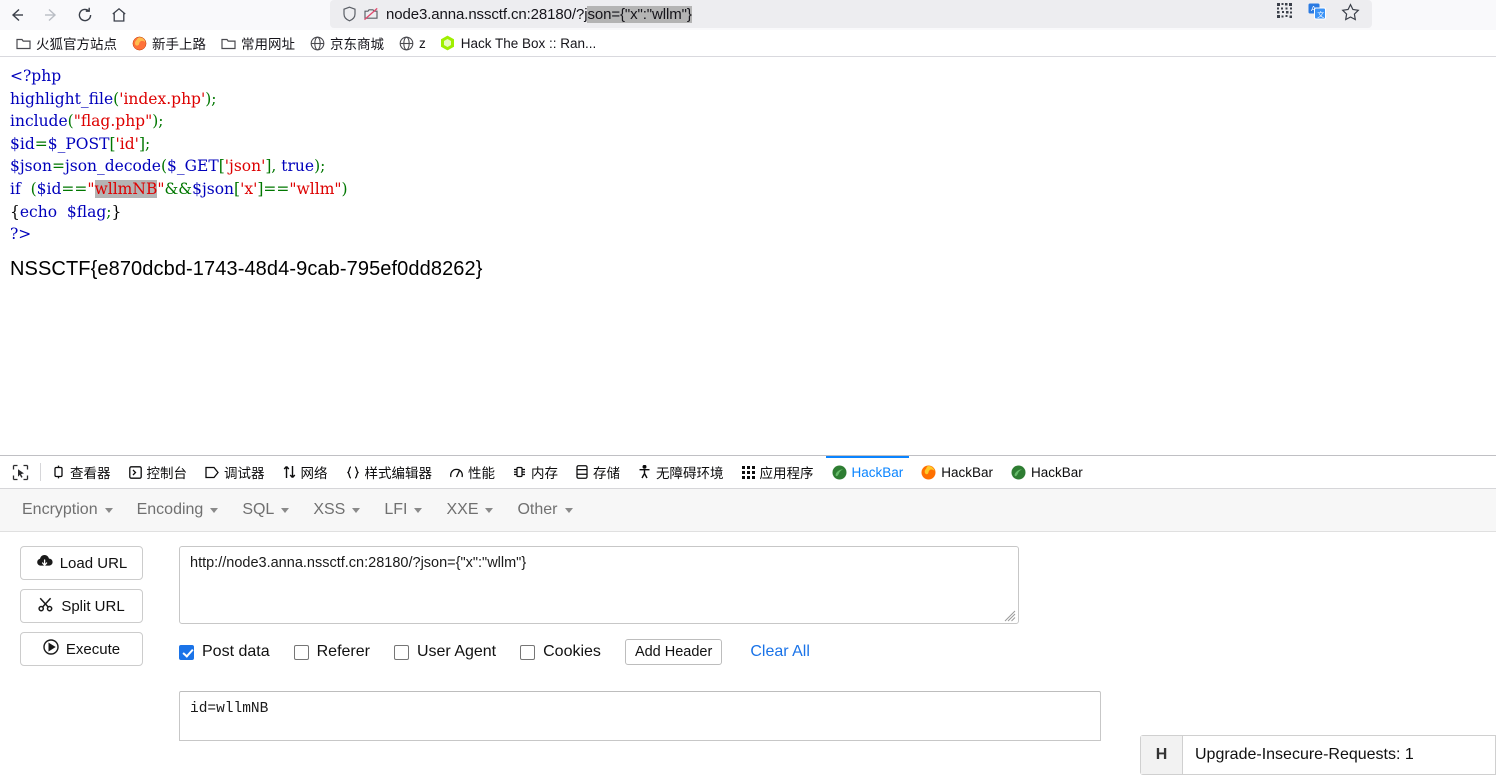 Image resolution: width=1496 pixels, height=777 pixels. Describe the element at coordinates (1285, 14) in the screenshot. I see `qrcode-icon` at that location.